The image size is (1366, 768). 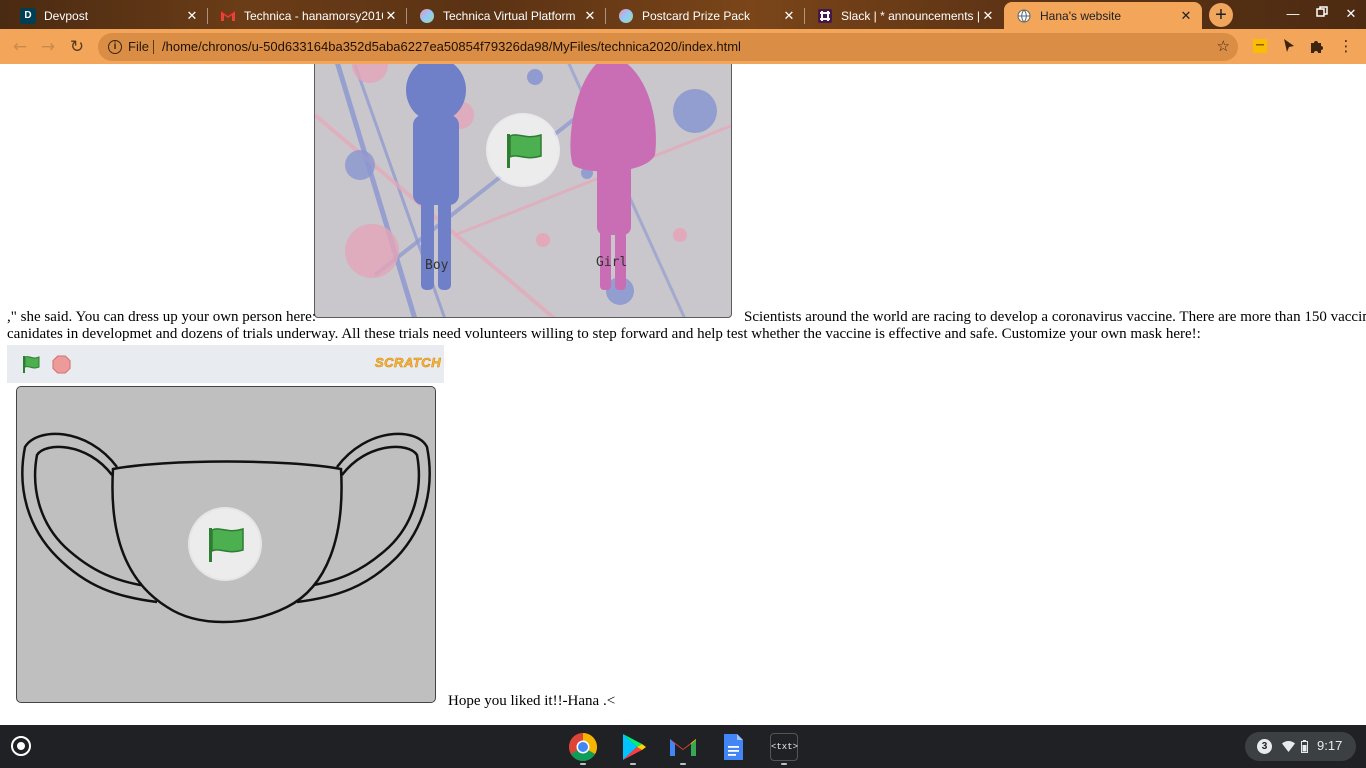 What do you see at coordinates (1351, 14) in the screenshot?
I see `close-window-icon: ✕` at bounding box center [1351, 14].